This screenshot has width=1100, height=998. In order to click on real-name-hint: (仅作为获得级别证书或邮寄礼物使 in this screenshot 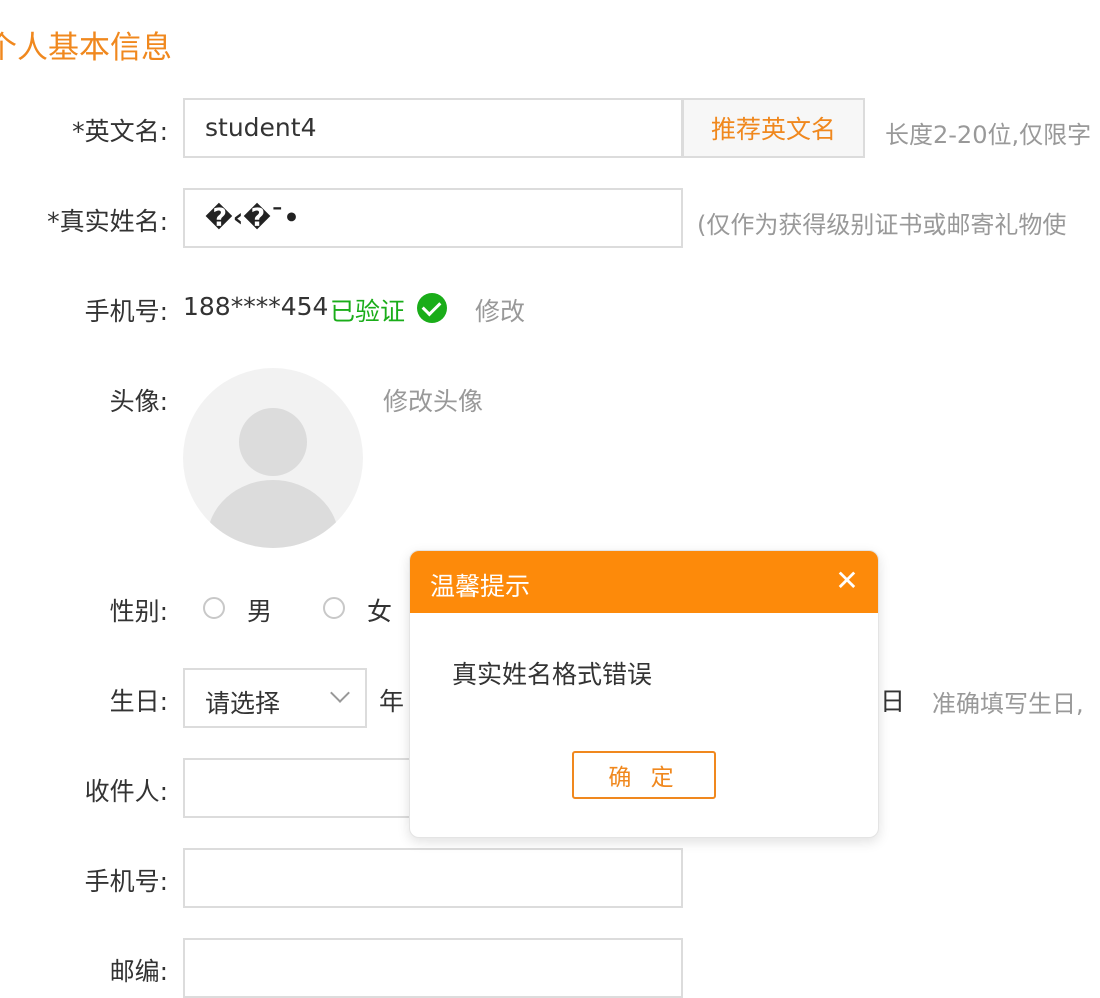, I will do `click(882, 225)`.